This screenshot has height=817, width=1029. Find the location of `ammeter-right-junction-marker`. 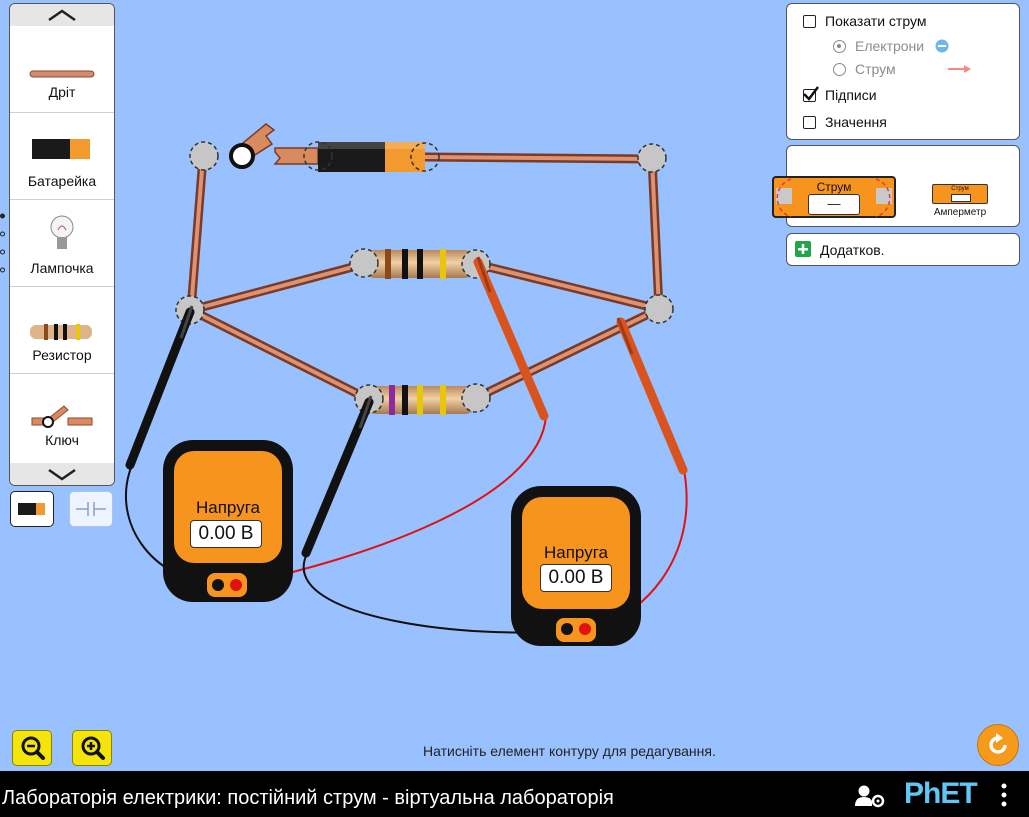

ammeter-right-junction-marker is located at coordinates (883, 198).